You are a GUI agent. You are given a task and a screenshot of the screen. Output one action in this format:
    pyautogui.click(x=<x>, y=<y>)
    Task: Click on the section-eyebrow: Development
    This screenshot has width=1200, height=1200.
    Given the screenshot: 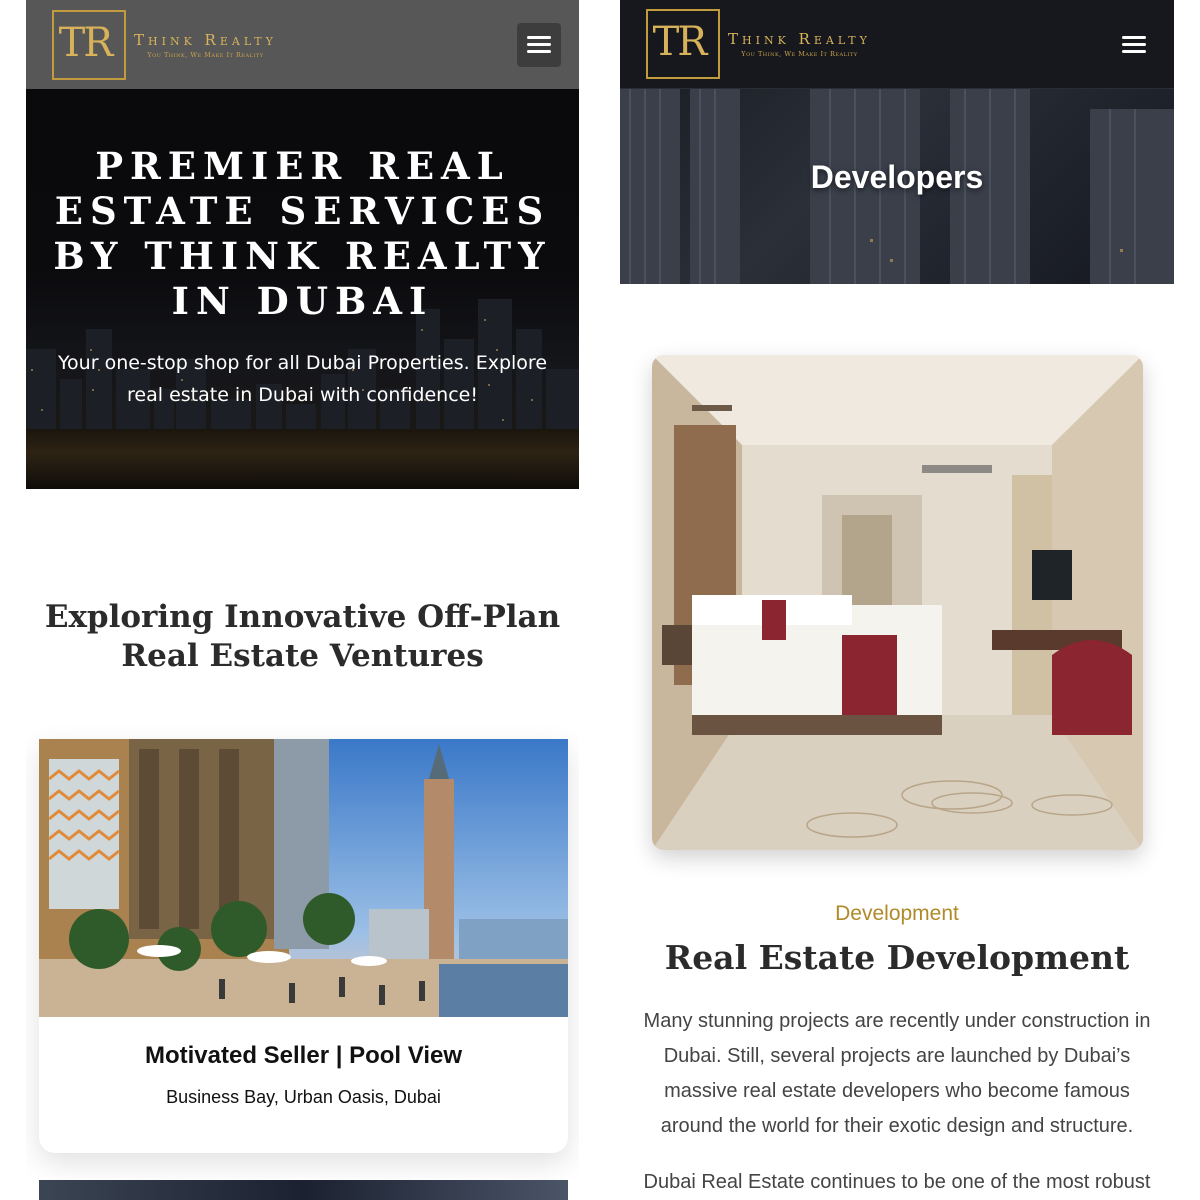 What is the action you would take?
    pyautogui.click(x=897, y=913)
    